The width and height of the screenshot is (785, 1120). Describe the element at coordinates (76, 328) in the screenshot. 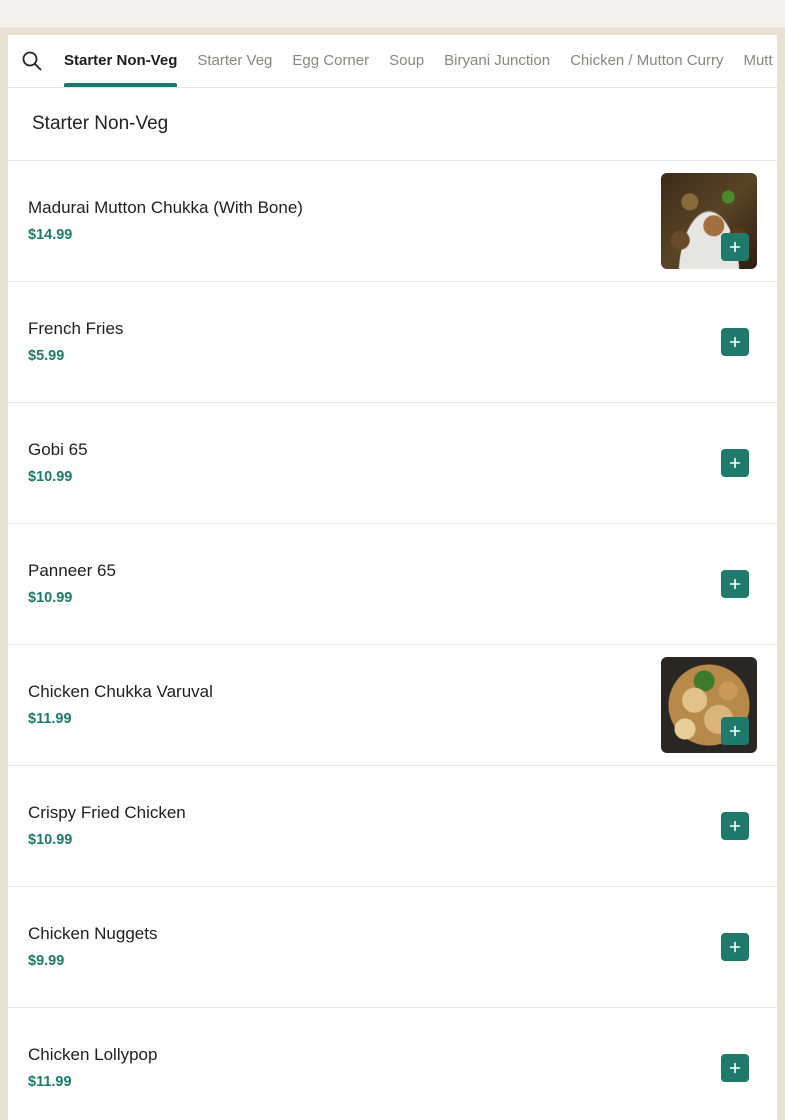

I see `item-name: French Fries` at that location.